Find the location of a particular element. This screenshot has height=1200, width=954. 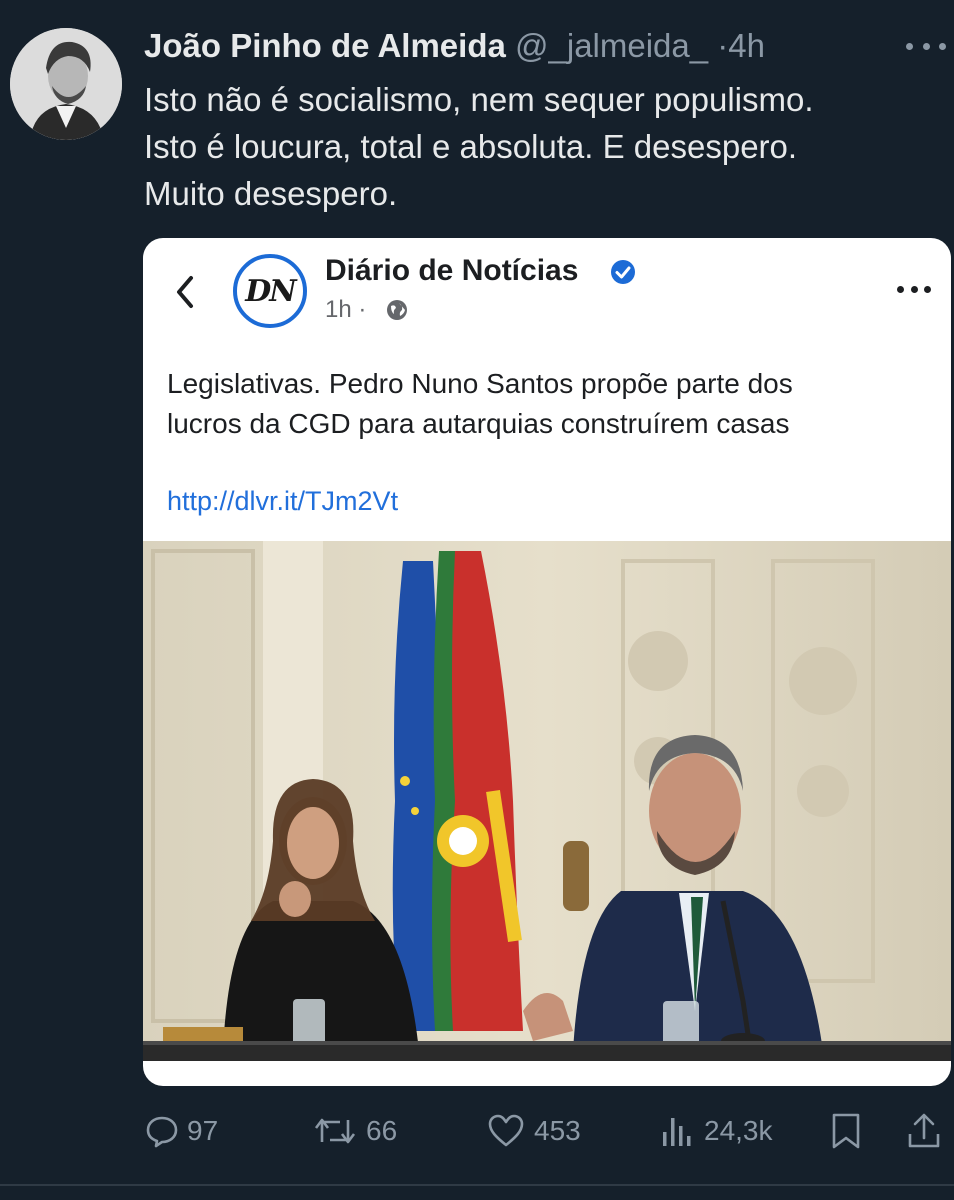

tweet-text-line: Muito desespero. is located at coordinates (271, 193).